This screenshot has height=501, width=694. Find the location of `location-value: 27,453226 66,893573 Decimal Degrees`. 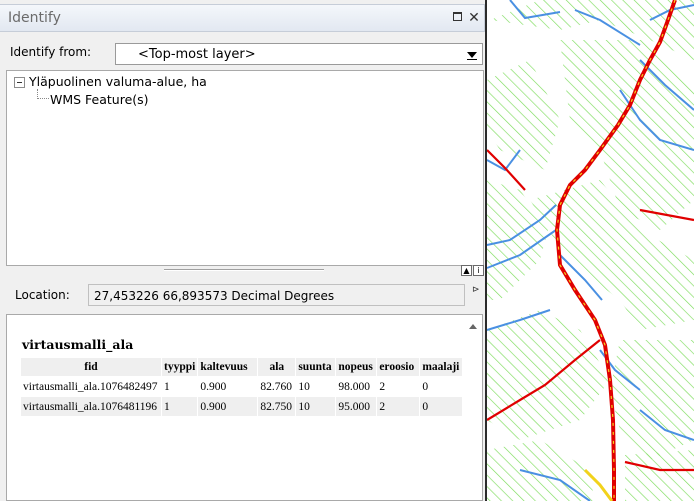

location-value: 27,453226 66,893573 Decimal Degrees is located at coordinates (214, 296).